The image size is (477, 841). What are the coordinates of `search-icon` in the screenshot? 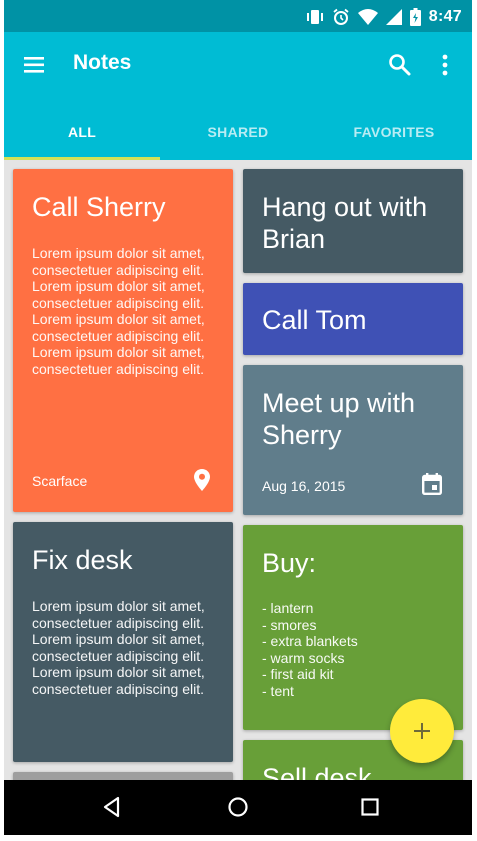 It's located at (400, 65).